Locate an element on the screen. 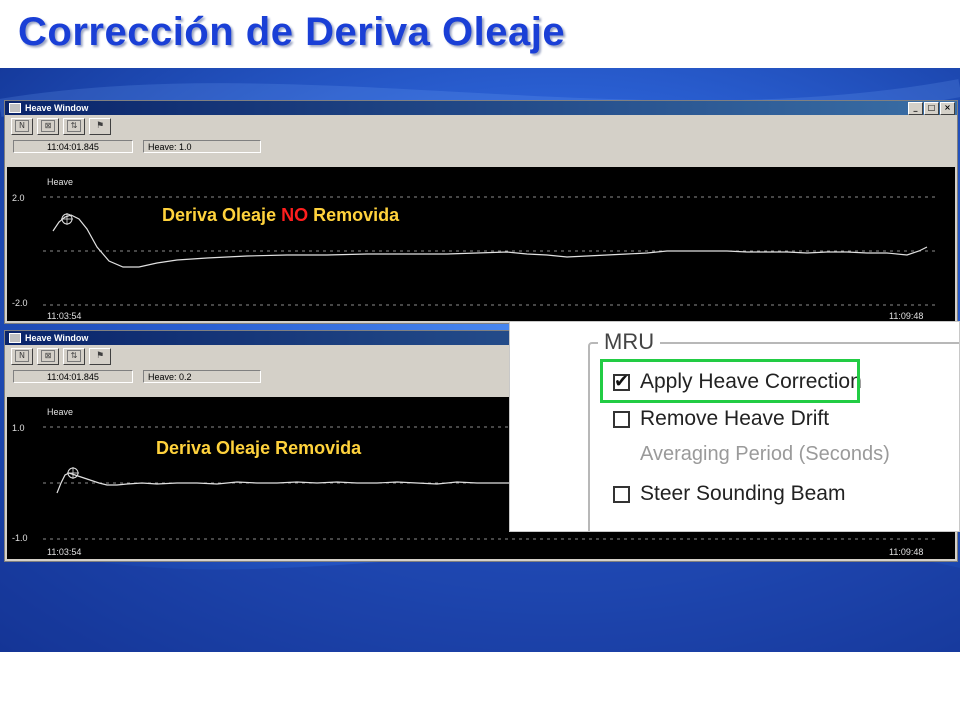  close-button: × is located at coordinates (947, 108).